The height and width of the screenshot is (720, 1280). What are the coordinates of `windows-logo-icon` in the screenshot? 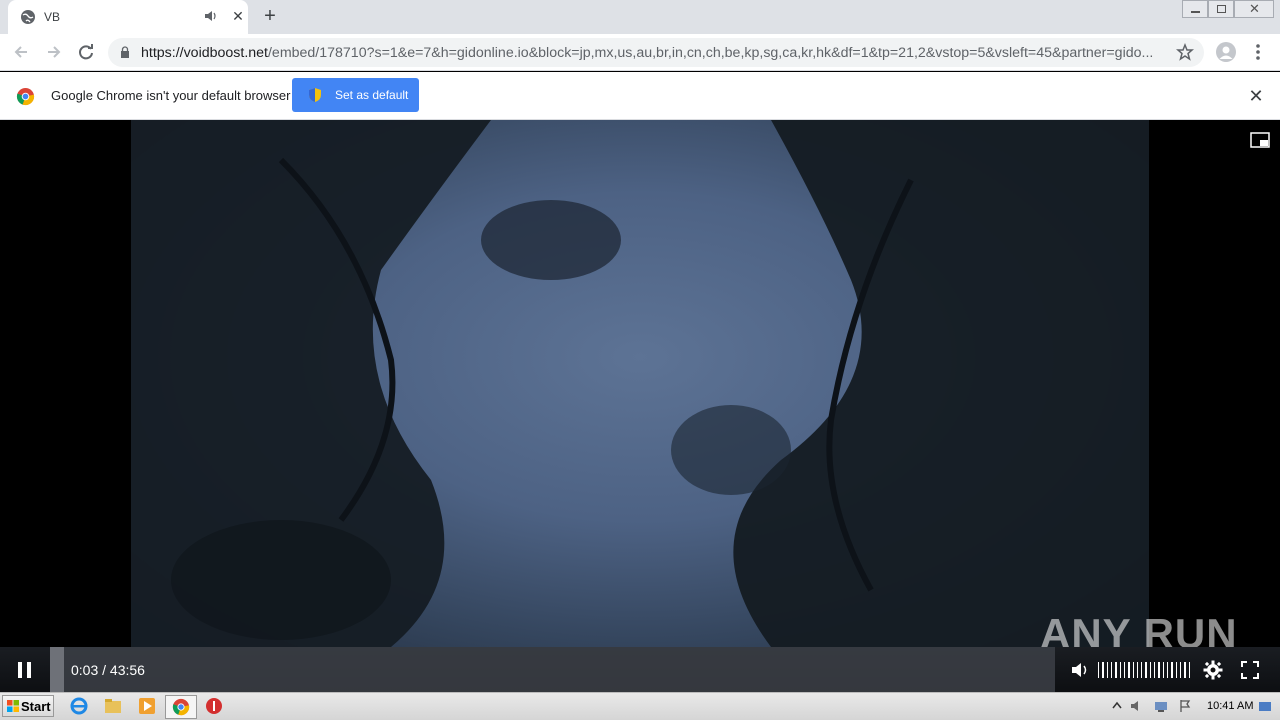 It's located at (13, 706).